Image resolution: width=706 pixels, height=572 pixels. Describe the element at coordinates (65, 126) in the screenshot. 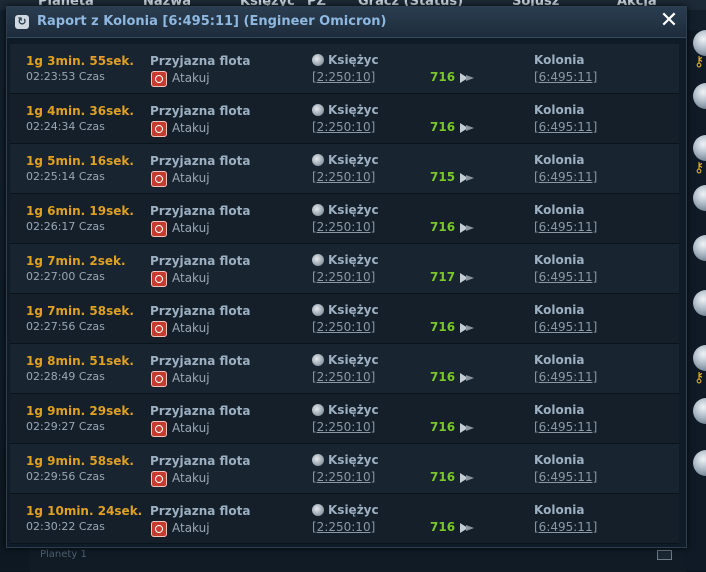

I see `arrival-clock: 02:24:34 Czas` at that location.